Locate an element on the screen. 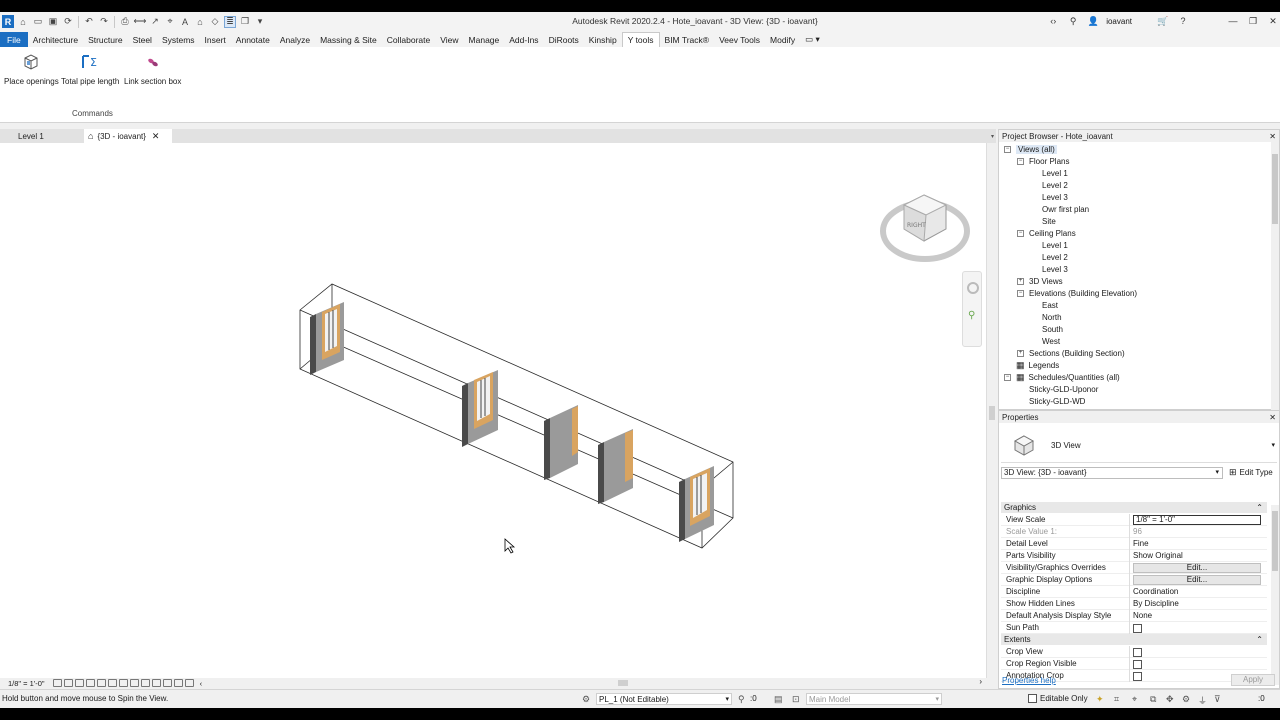 The image size is (1280, 720). select-links-icon: ✦ is located at coordinates (1101, 699).